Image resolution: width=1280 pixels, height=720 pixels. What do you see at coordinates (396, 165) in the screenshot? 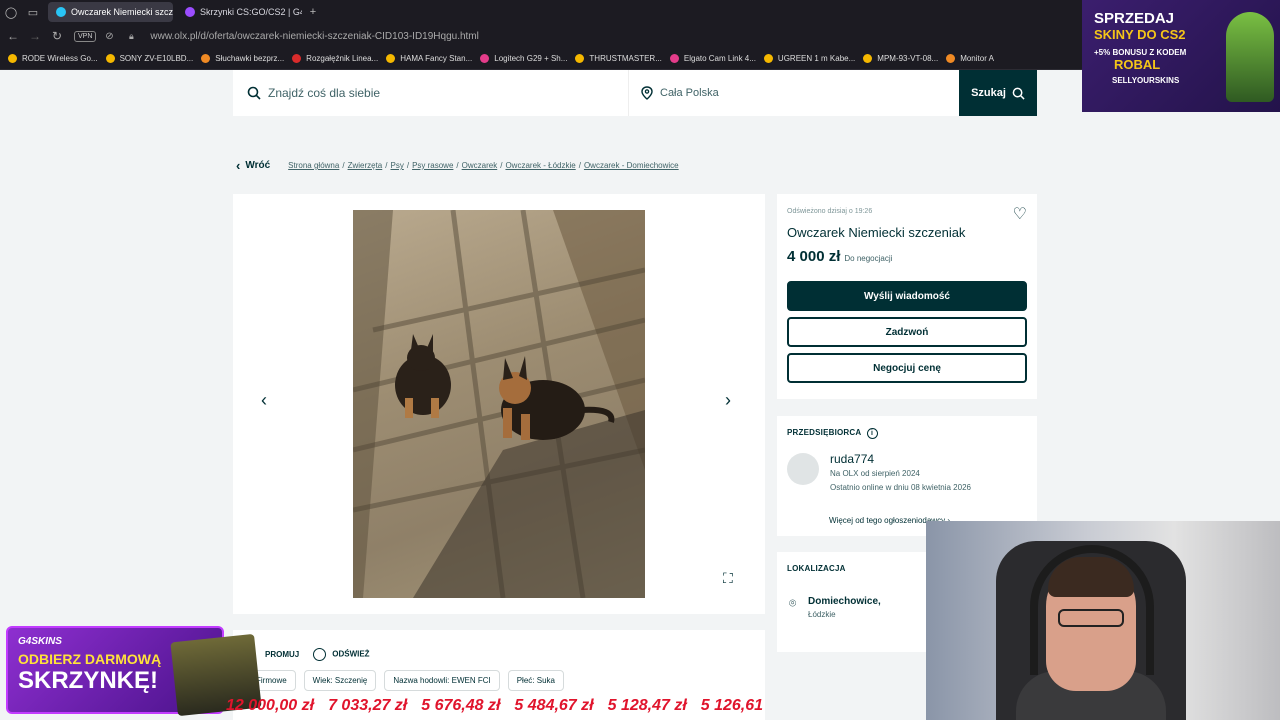
I see `breadcrumb-item: Psy` at bounding box center [396, 165].